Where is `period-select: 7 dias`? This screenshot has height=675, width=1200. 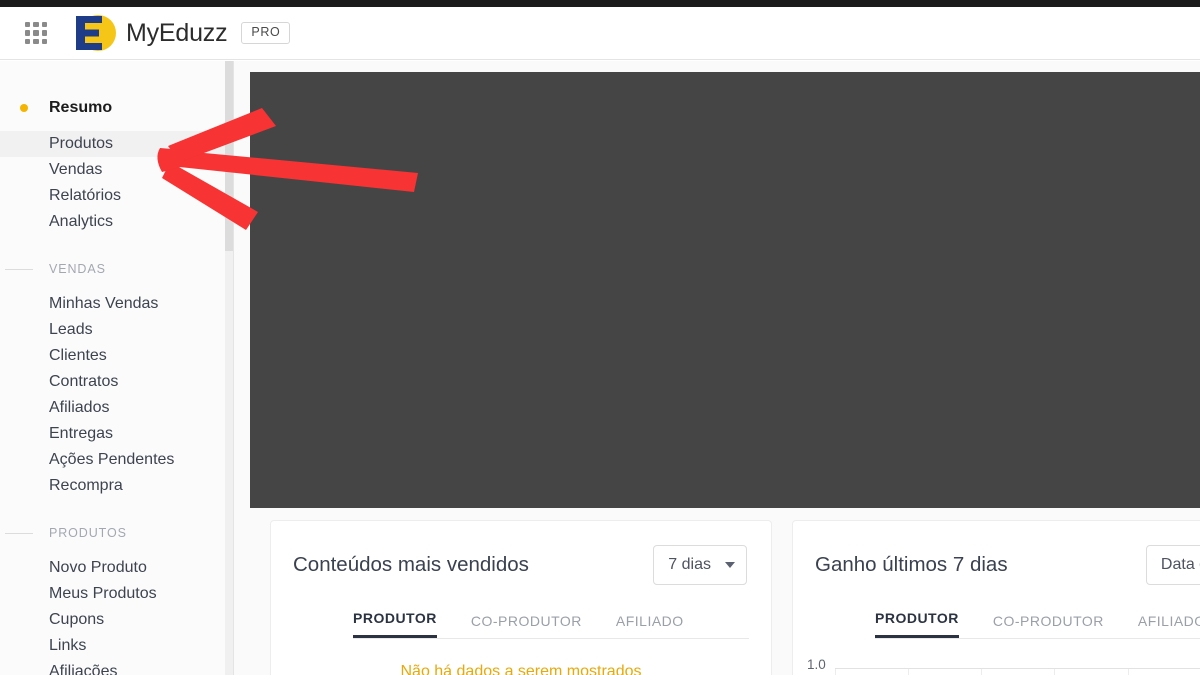 period-select: 7 dias is located at coordinates (700, 565).